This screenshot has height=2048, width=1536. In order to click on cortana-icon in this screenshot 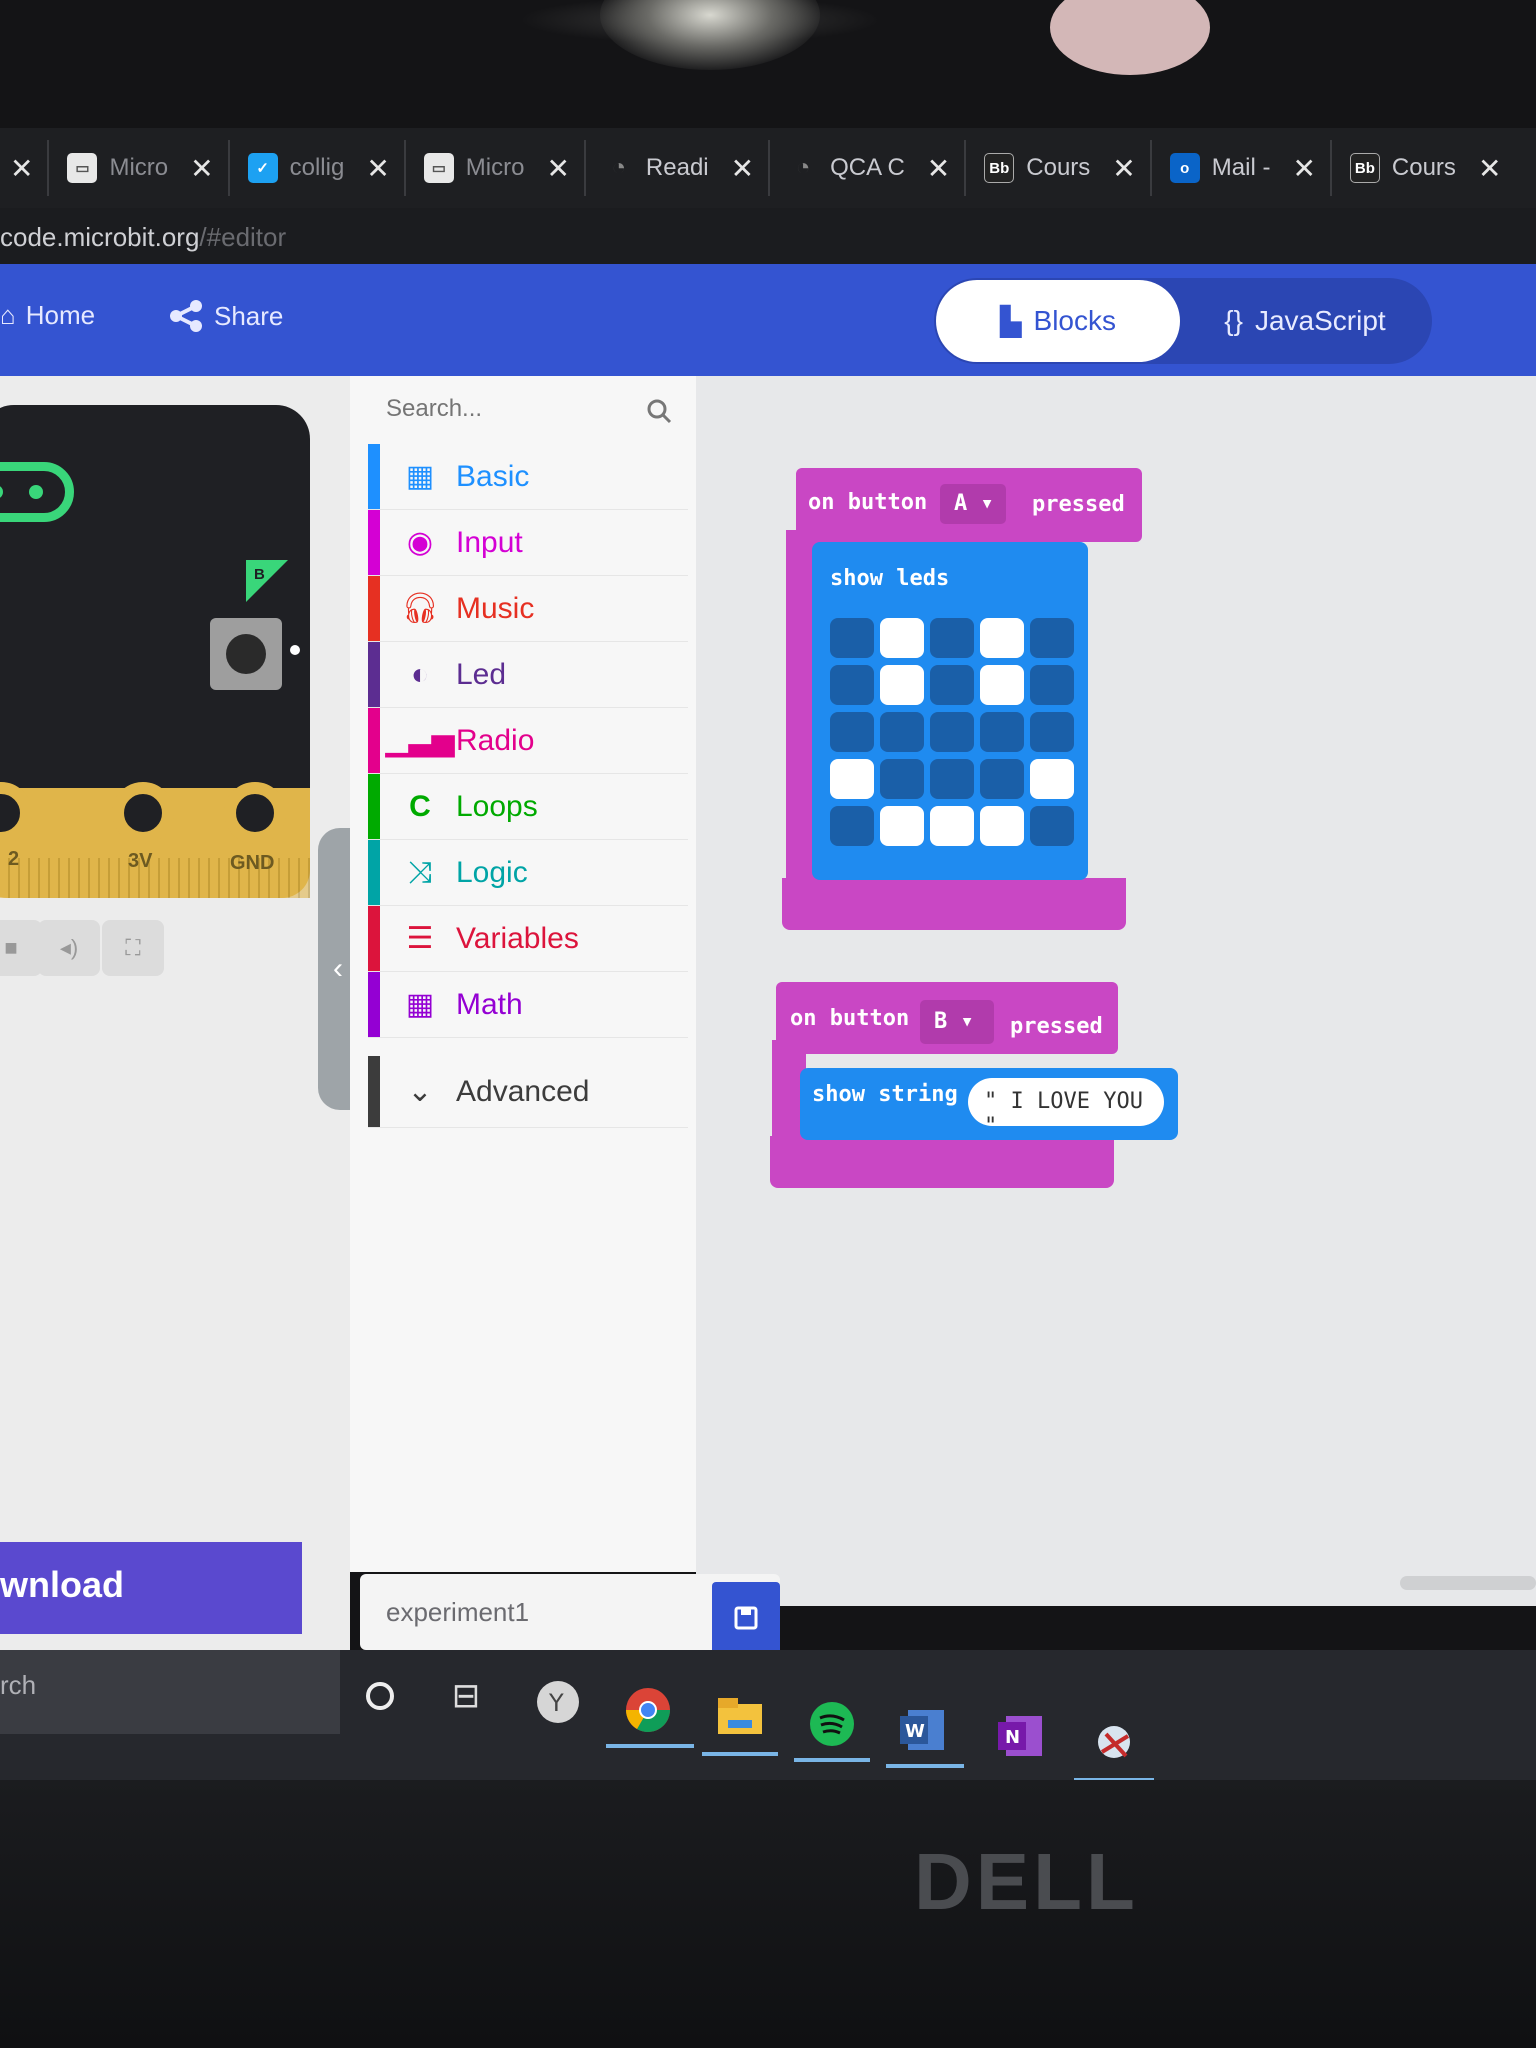, I will do `click(380, 1696)`.